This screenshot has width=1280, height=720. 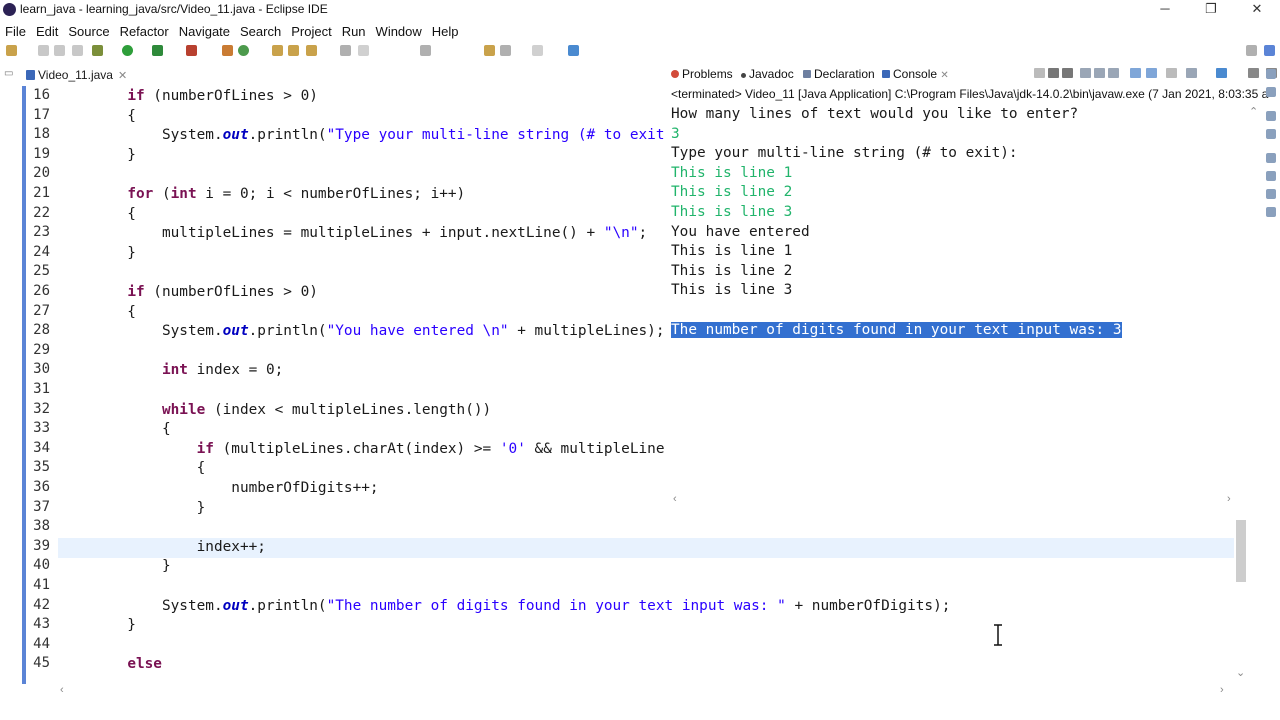 I want to click on forward-icon, so click(x=537, y=50).